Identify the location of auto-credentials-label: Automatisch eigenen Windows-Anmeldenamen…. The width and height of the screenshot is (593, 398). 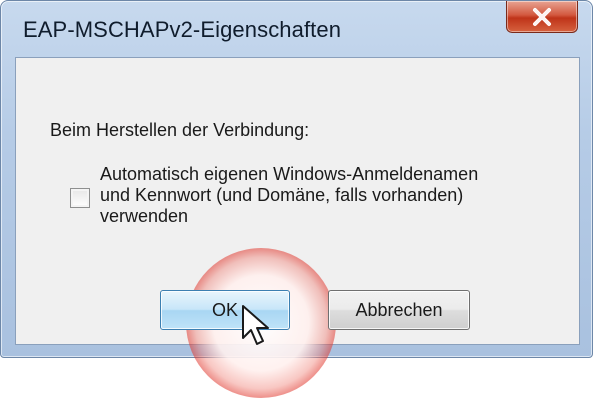
(335, 195).